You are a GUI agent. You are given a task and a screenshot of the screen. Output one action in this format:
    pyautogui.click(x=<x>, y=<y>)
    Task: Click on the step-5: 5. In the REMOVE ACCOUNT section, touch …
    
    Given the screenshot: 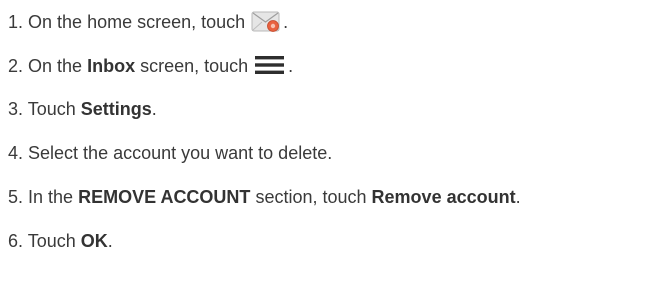 What is the action you would take?
    pyautogui.click(x=264, y=197)
    